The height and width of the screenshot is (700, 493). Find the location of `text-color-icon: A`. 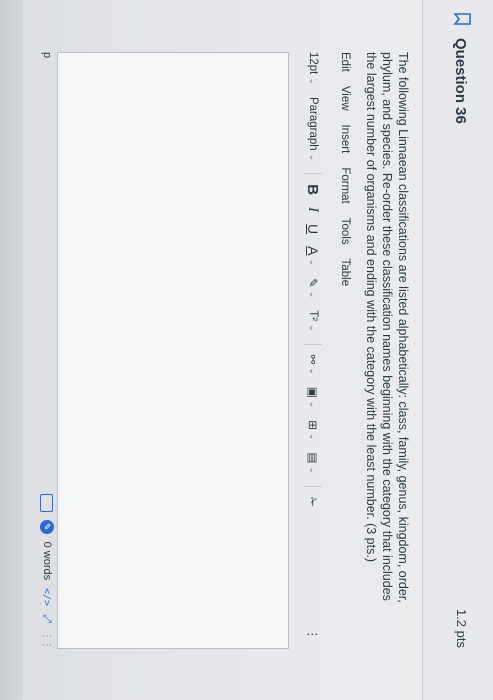

text-color-icon: A is located at coordinates (313, 251).